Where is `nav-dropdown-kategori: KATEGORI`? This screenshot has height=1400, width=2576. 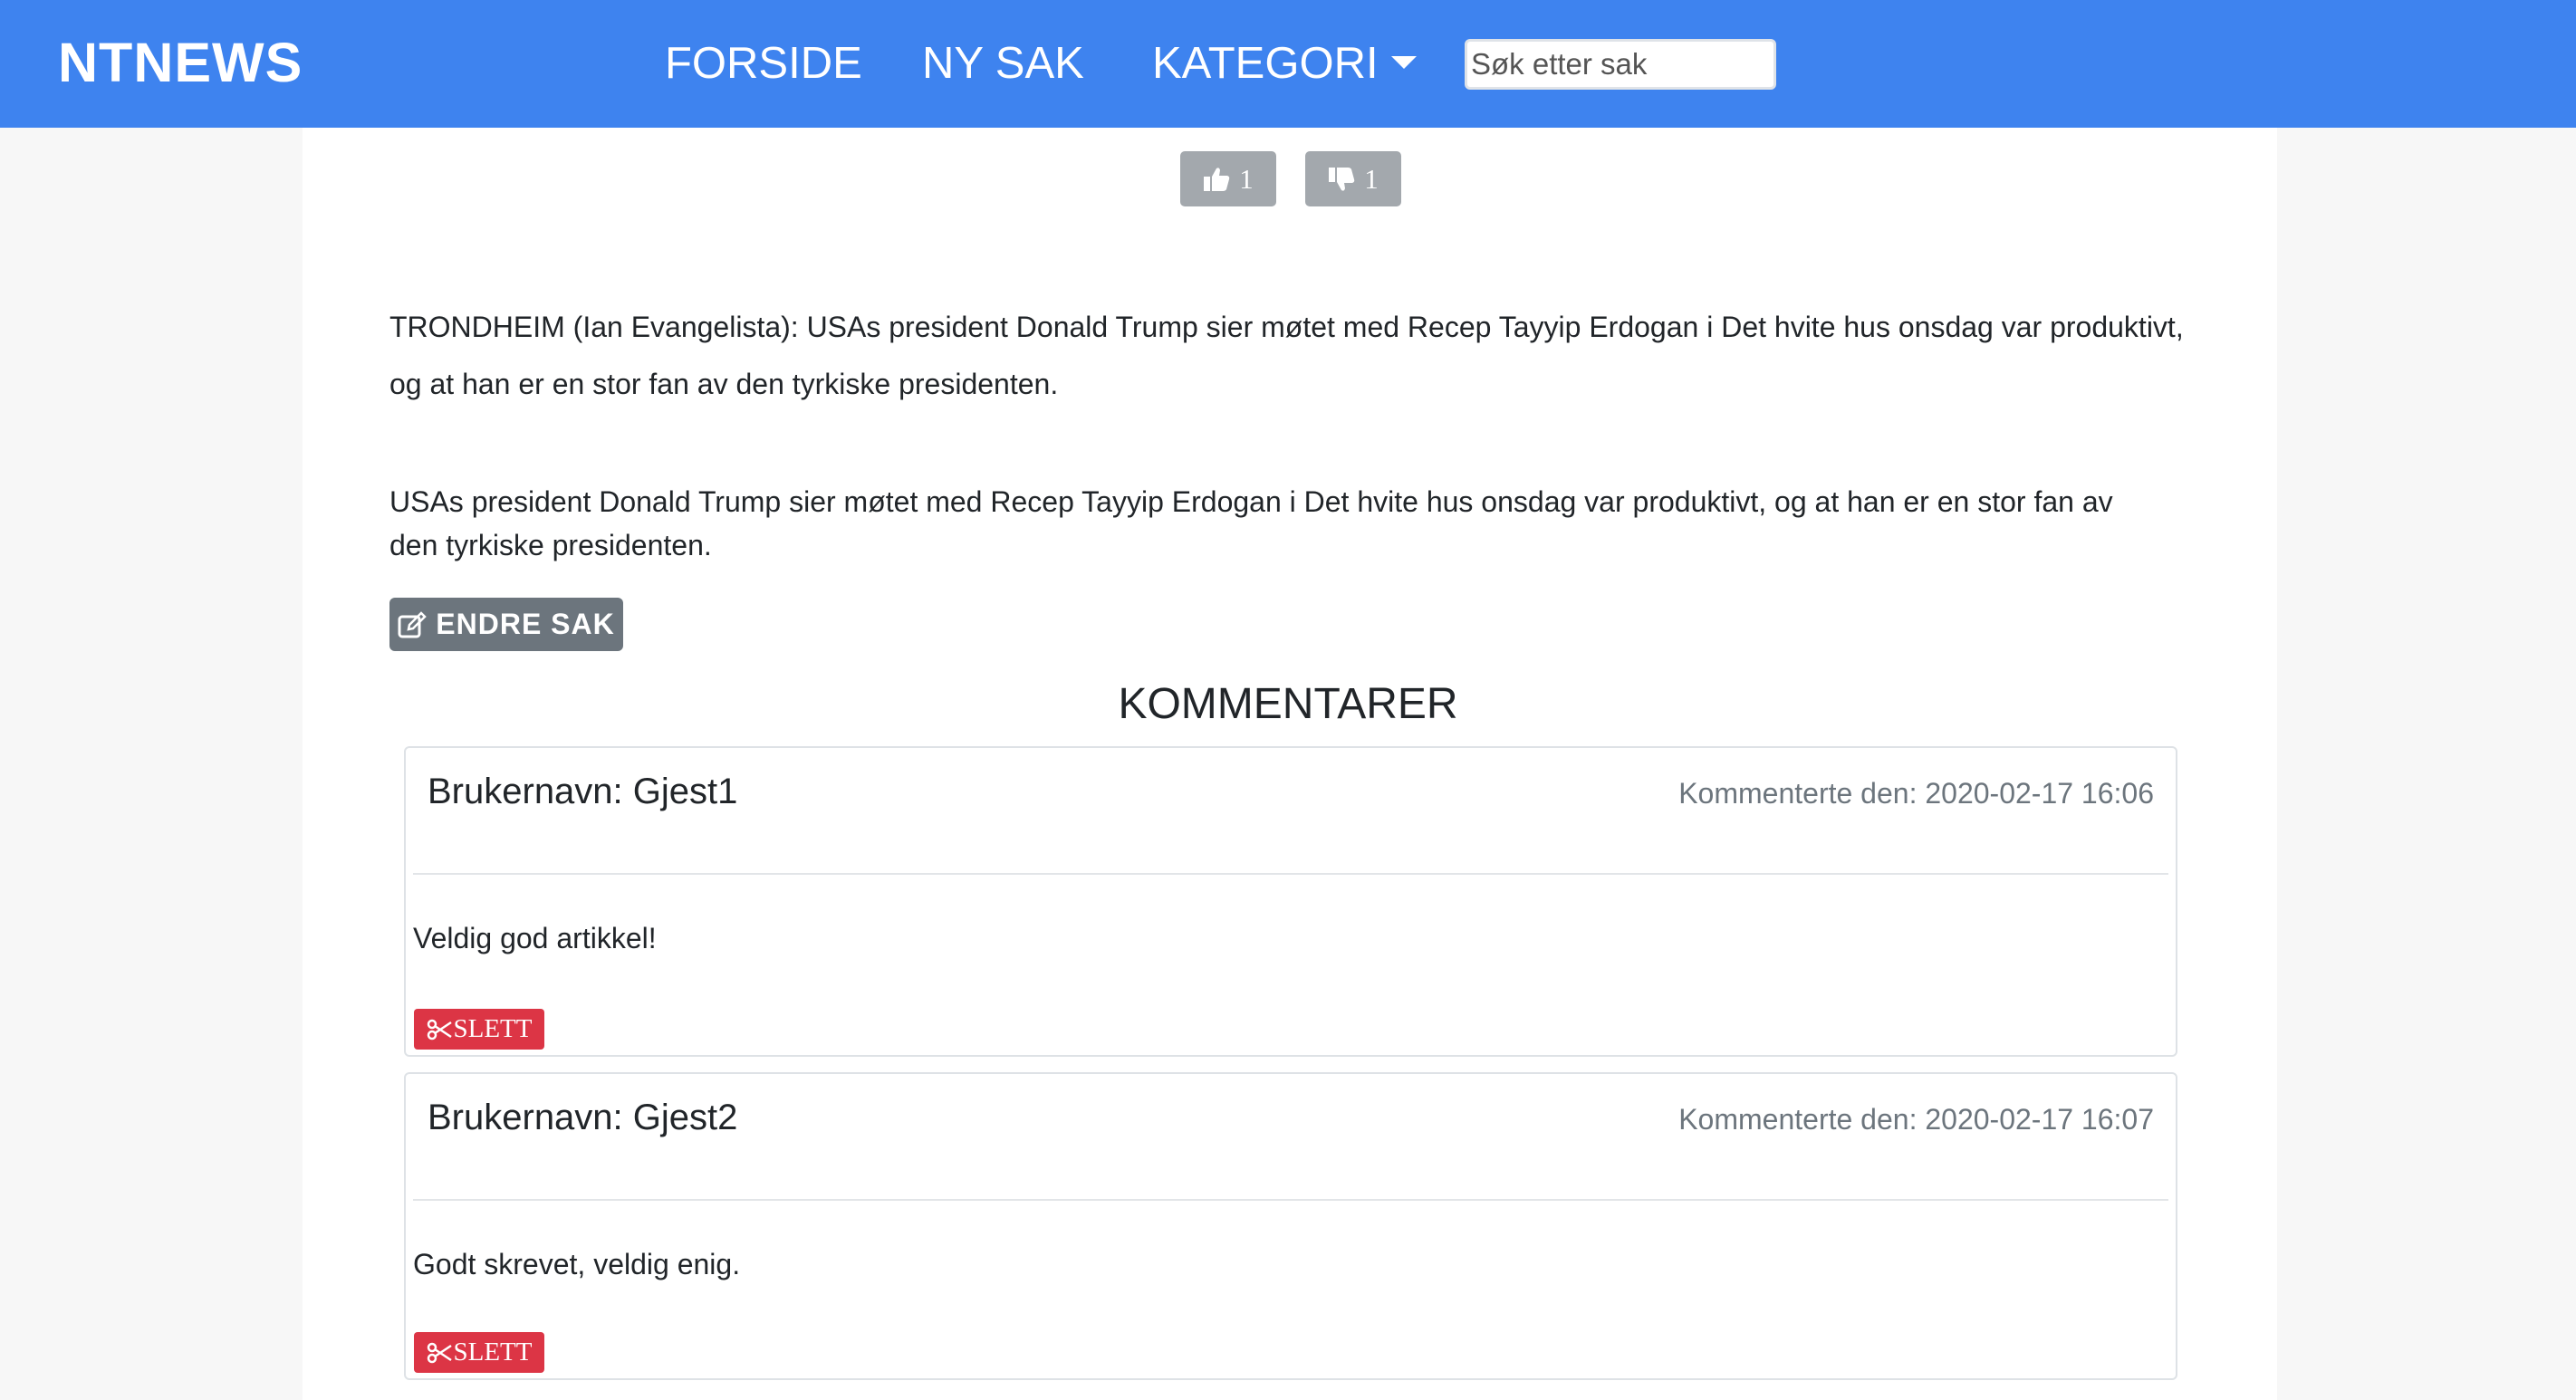 nav-dropdown-kategori: KATEGORI is located at coordinates (1284, 63).